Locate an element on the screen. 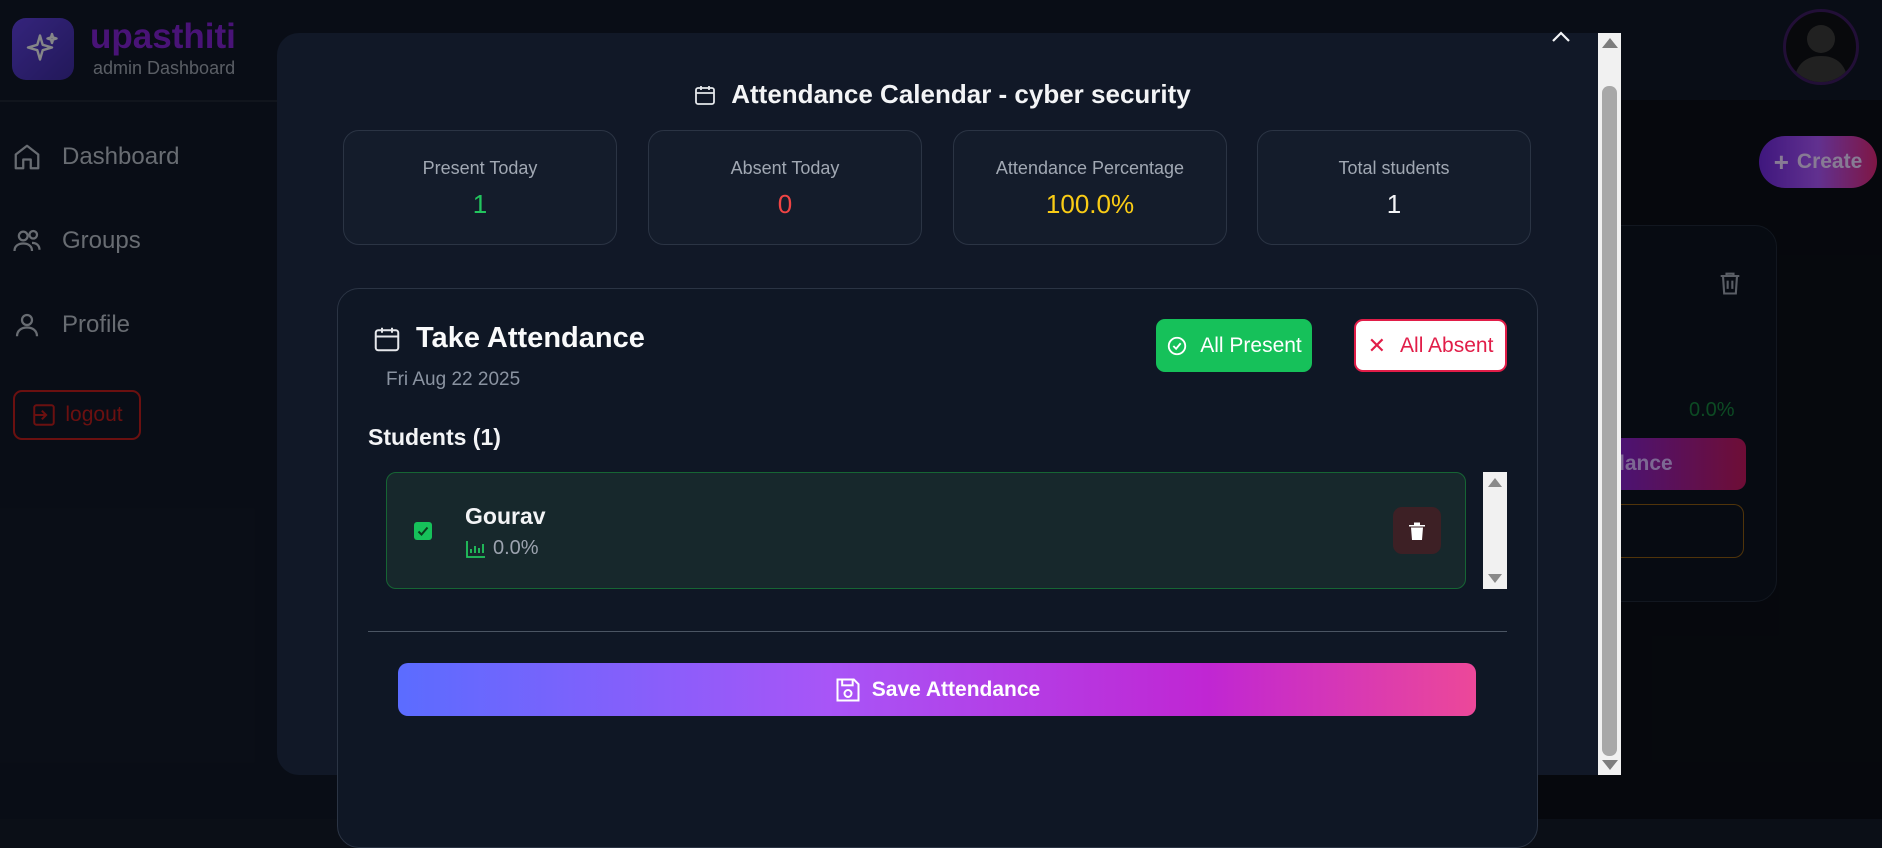  stat-value: 0 is located at coordinates (785, 204).